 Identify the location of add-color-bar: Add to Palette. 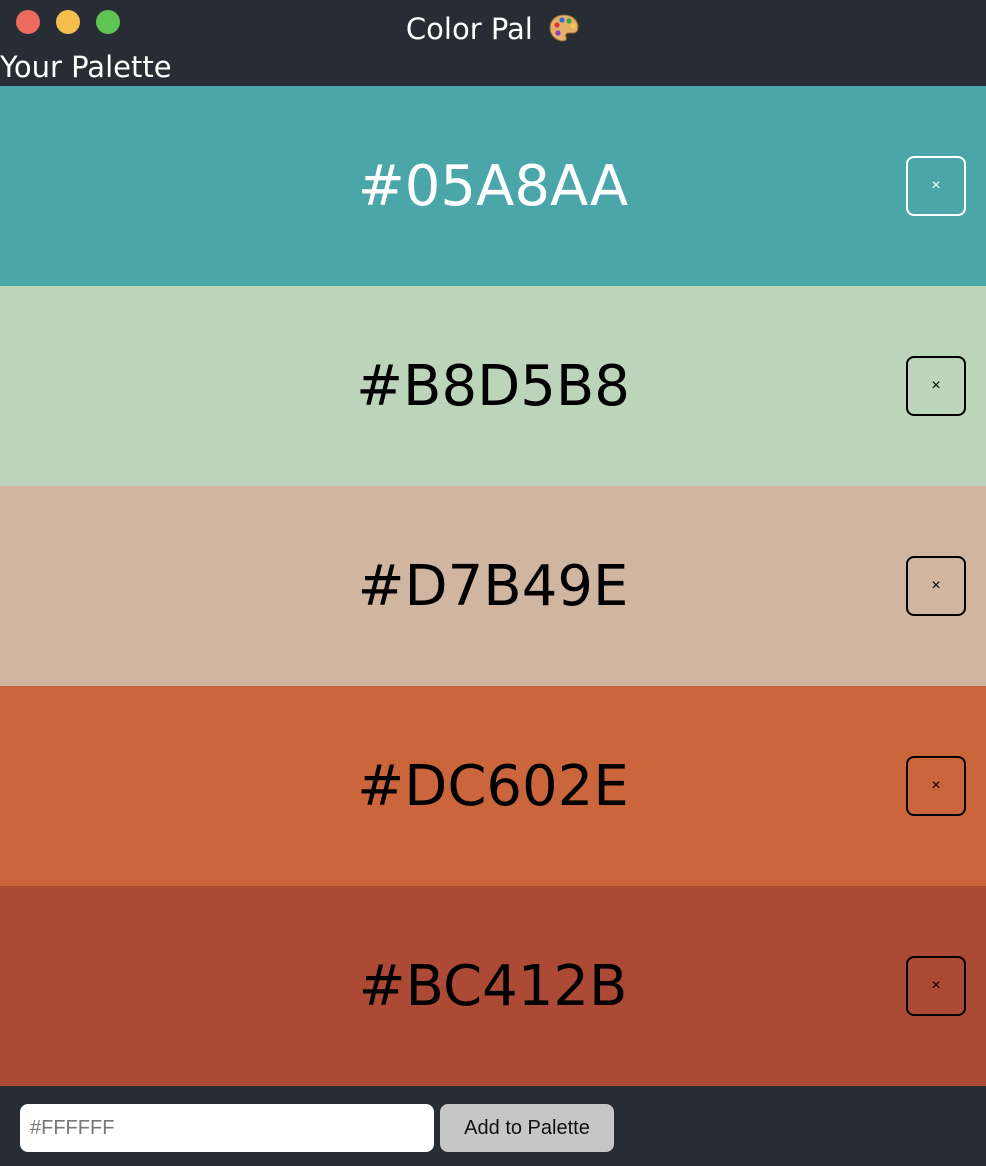
(493, 1126).